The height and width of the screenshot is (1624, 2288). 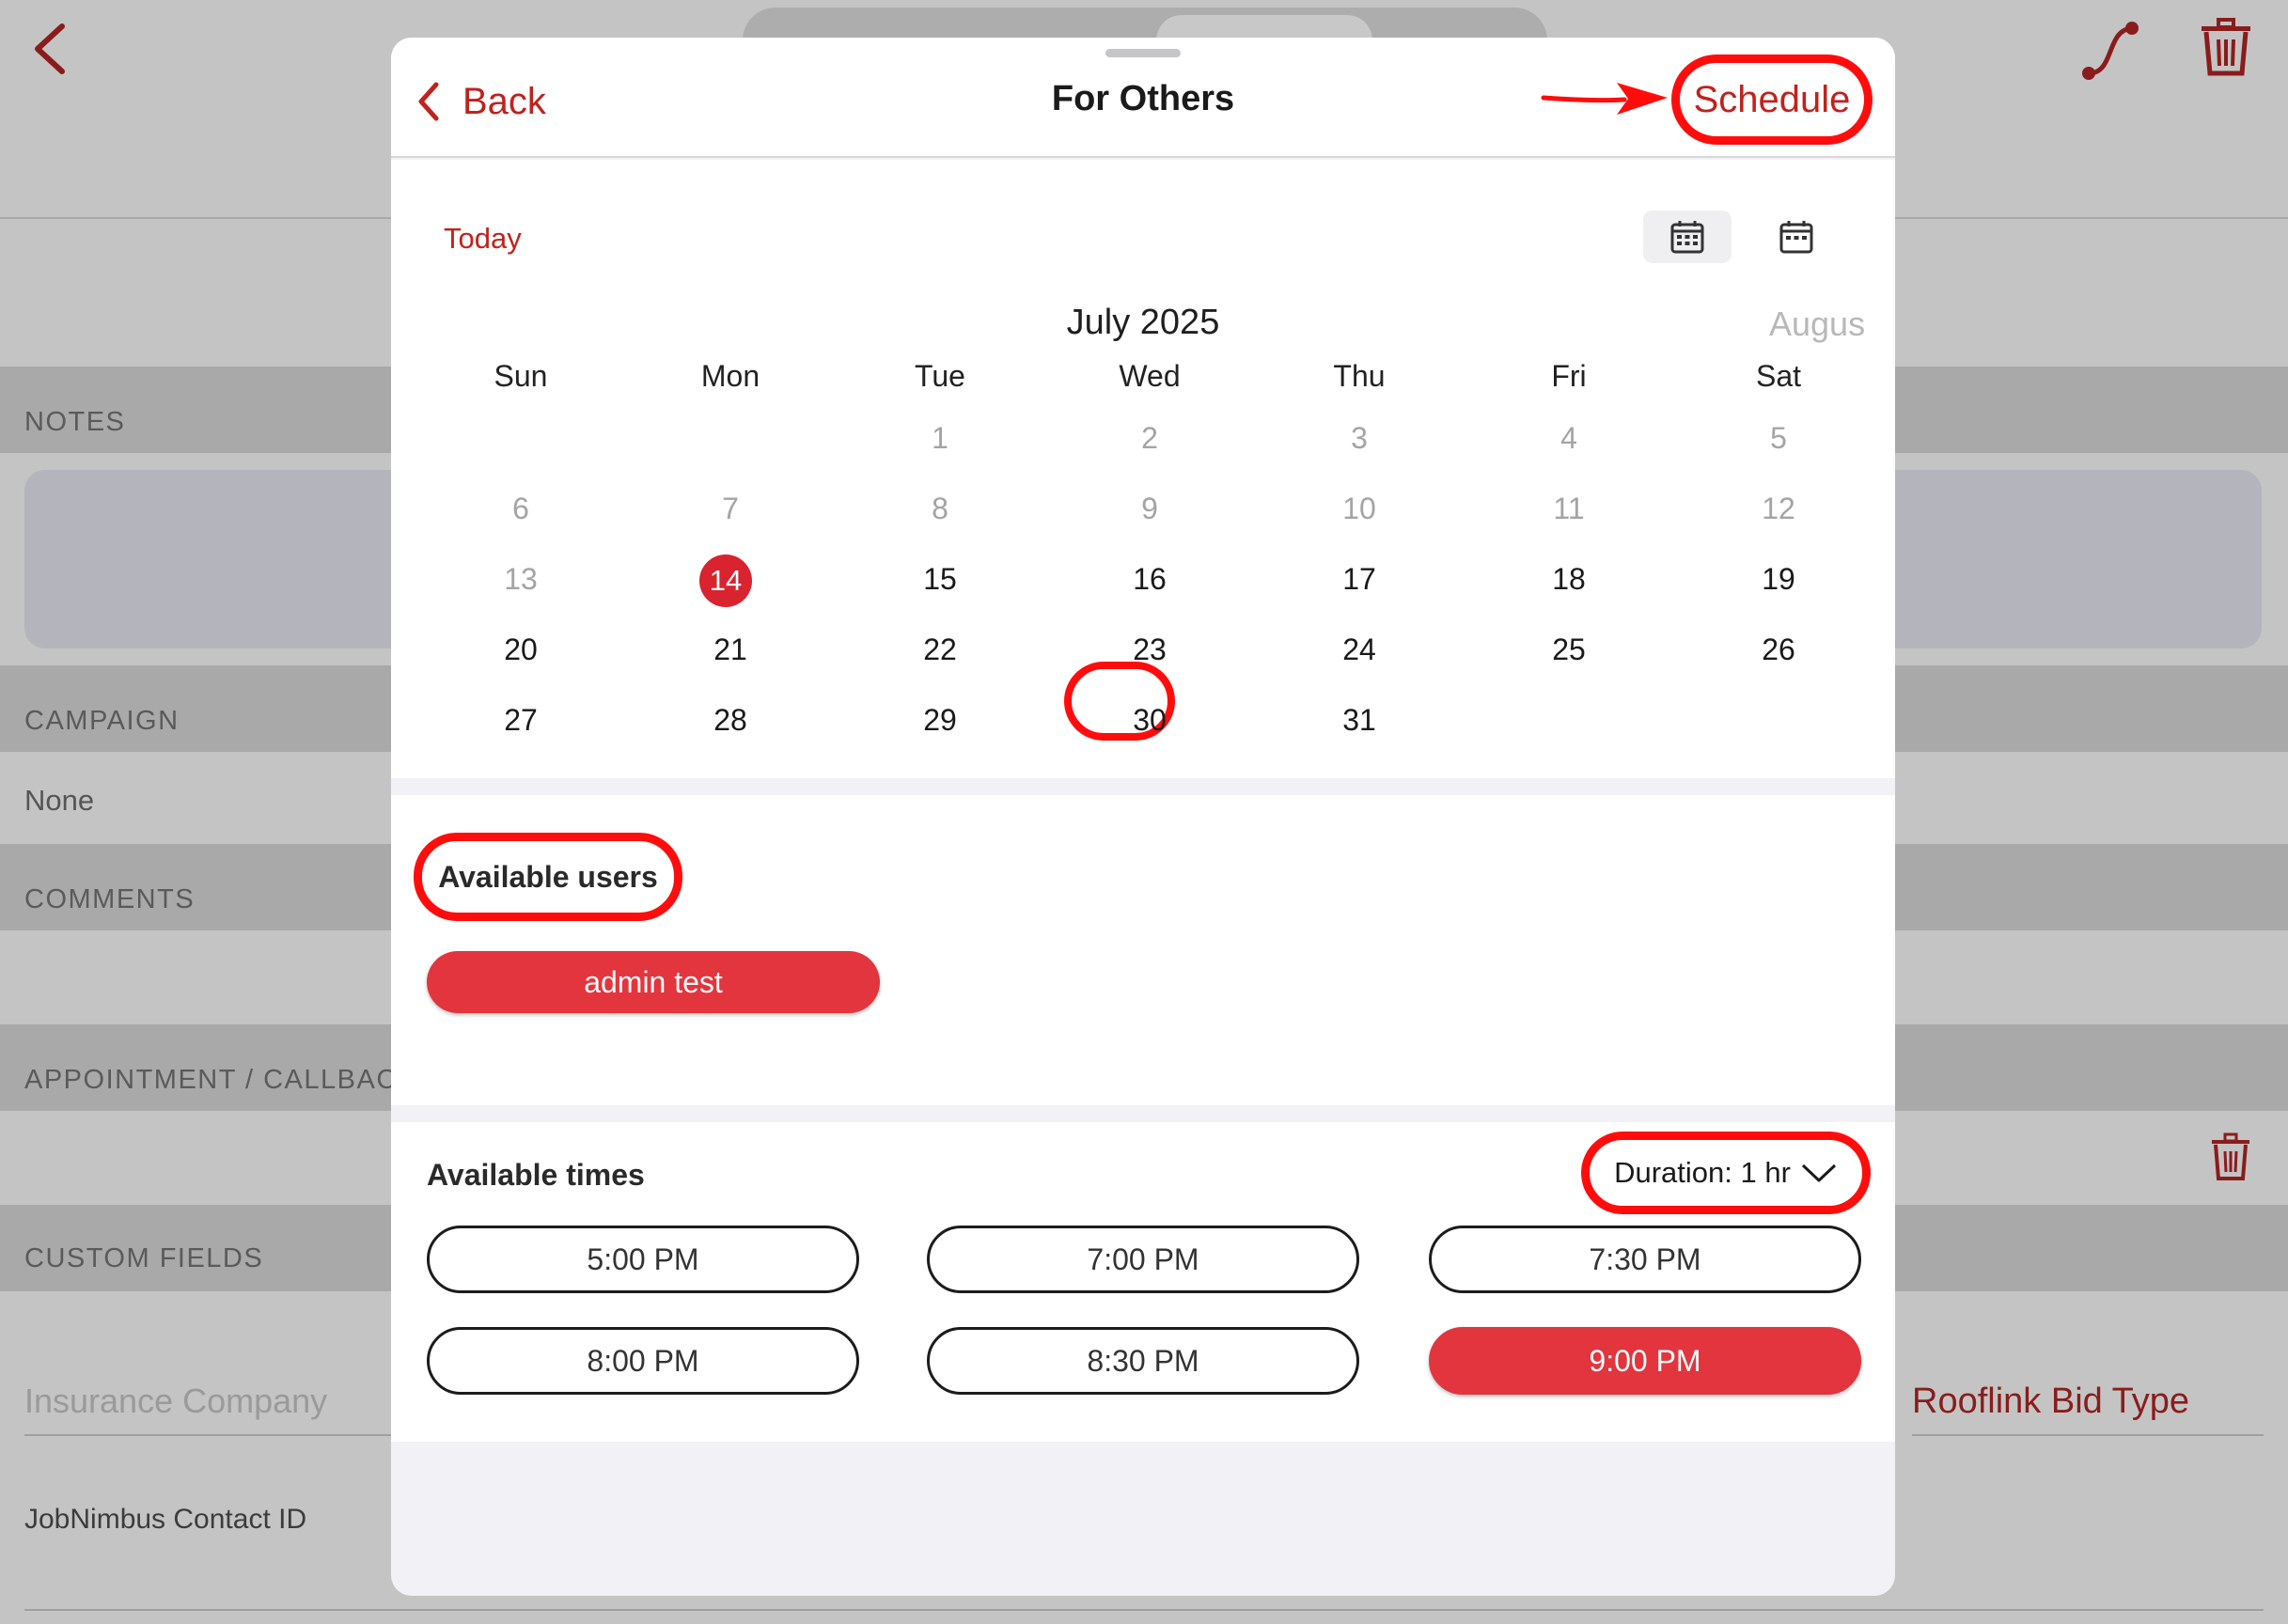 I want to click on duration-dropdown: Duration: 1 hr, so click(x=1726, y=1173).